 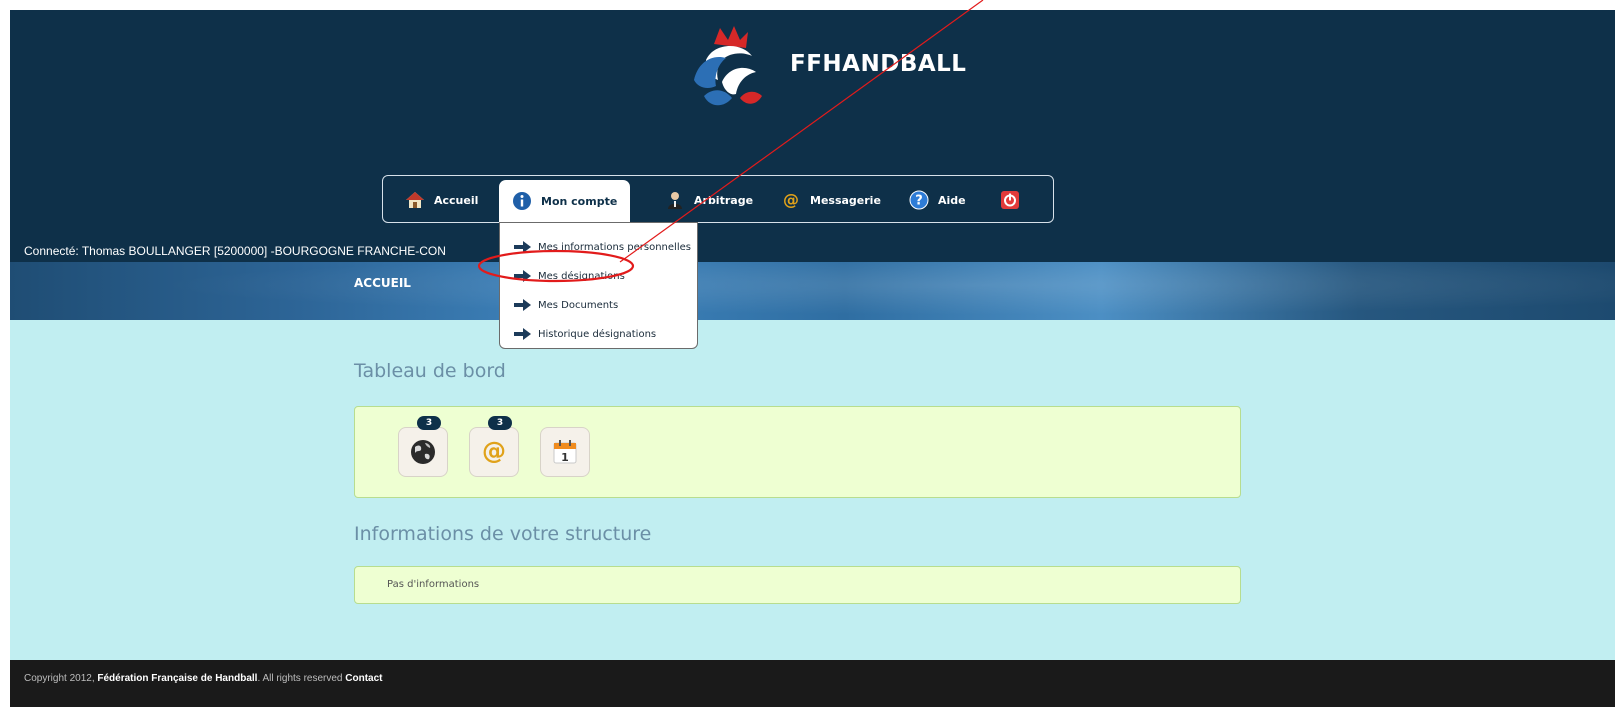 I want to click on footer-contact-link: Contact, so click(x=363, y=678).